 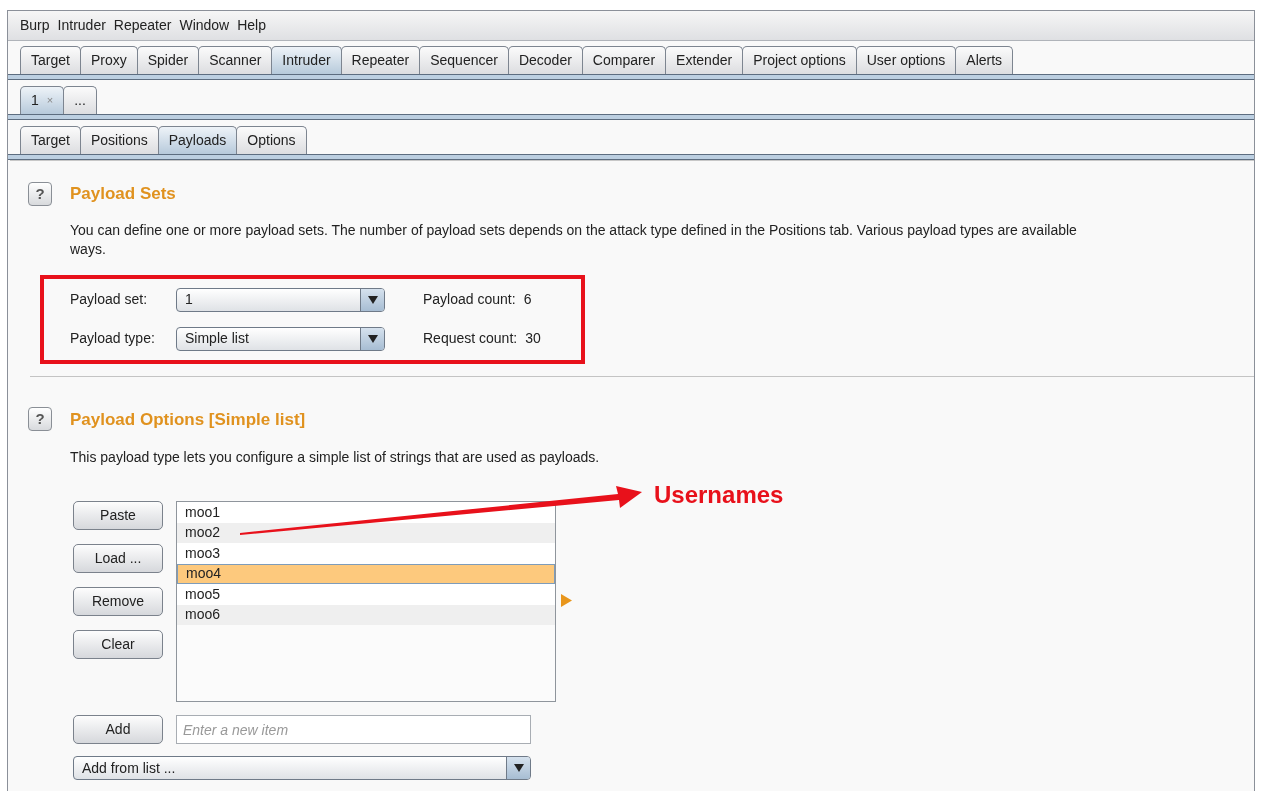 I want to click on button: Add, so click(x=118, y=729).